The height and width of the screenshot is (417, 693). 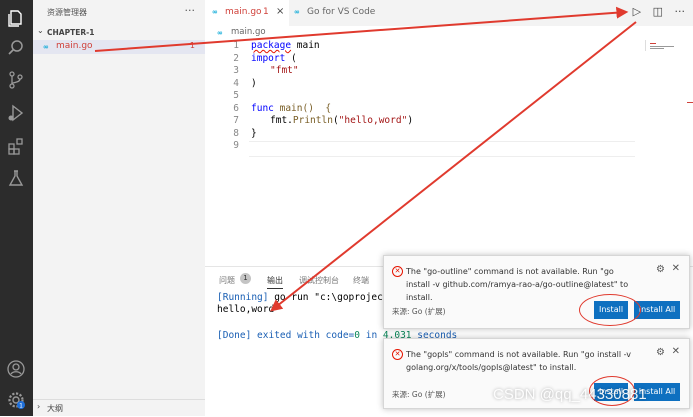 I want to click on tab-problem-badge: 1, so click(x=266, y=12).